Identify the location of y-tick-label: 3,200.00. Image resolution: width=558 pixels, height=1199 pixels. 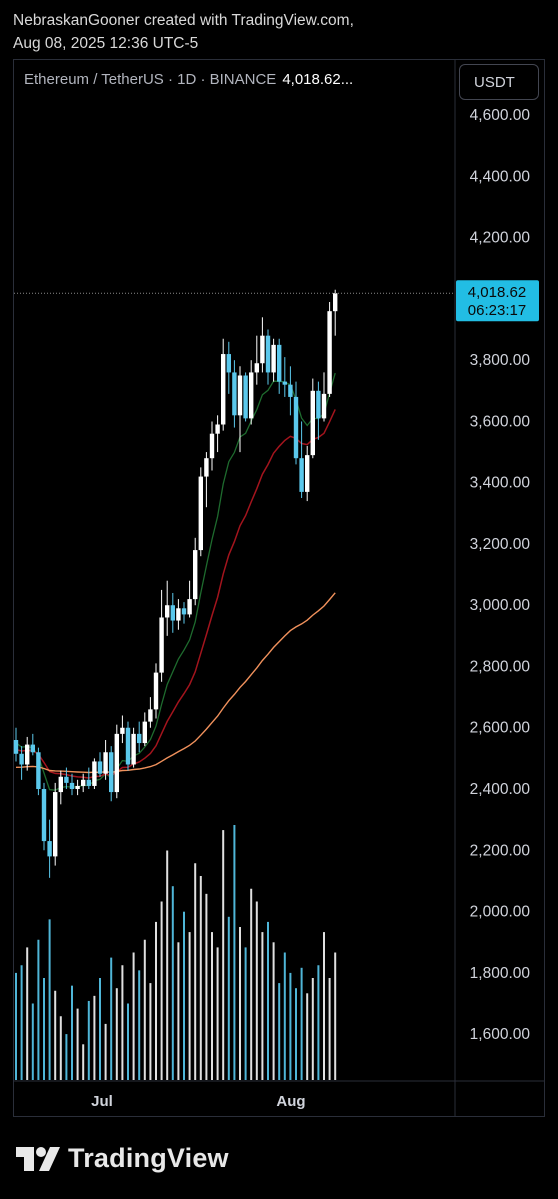
(500, 544).